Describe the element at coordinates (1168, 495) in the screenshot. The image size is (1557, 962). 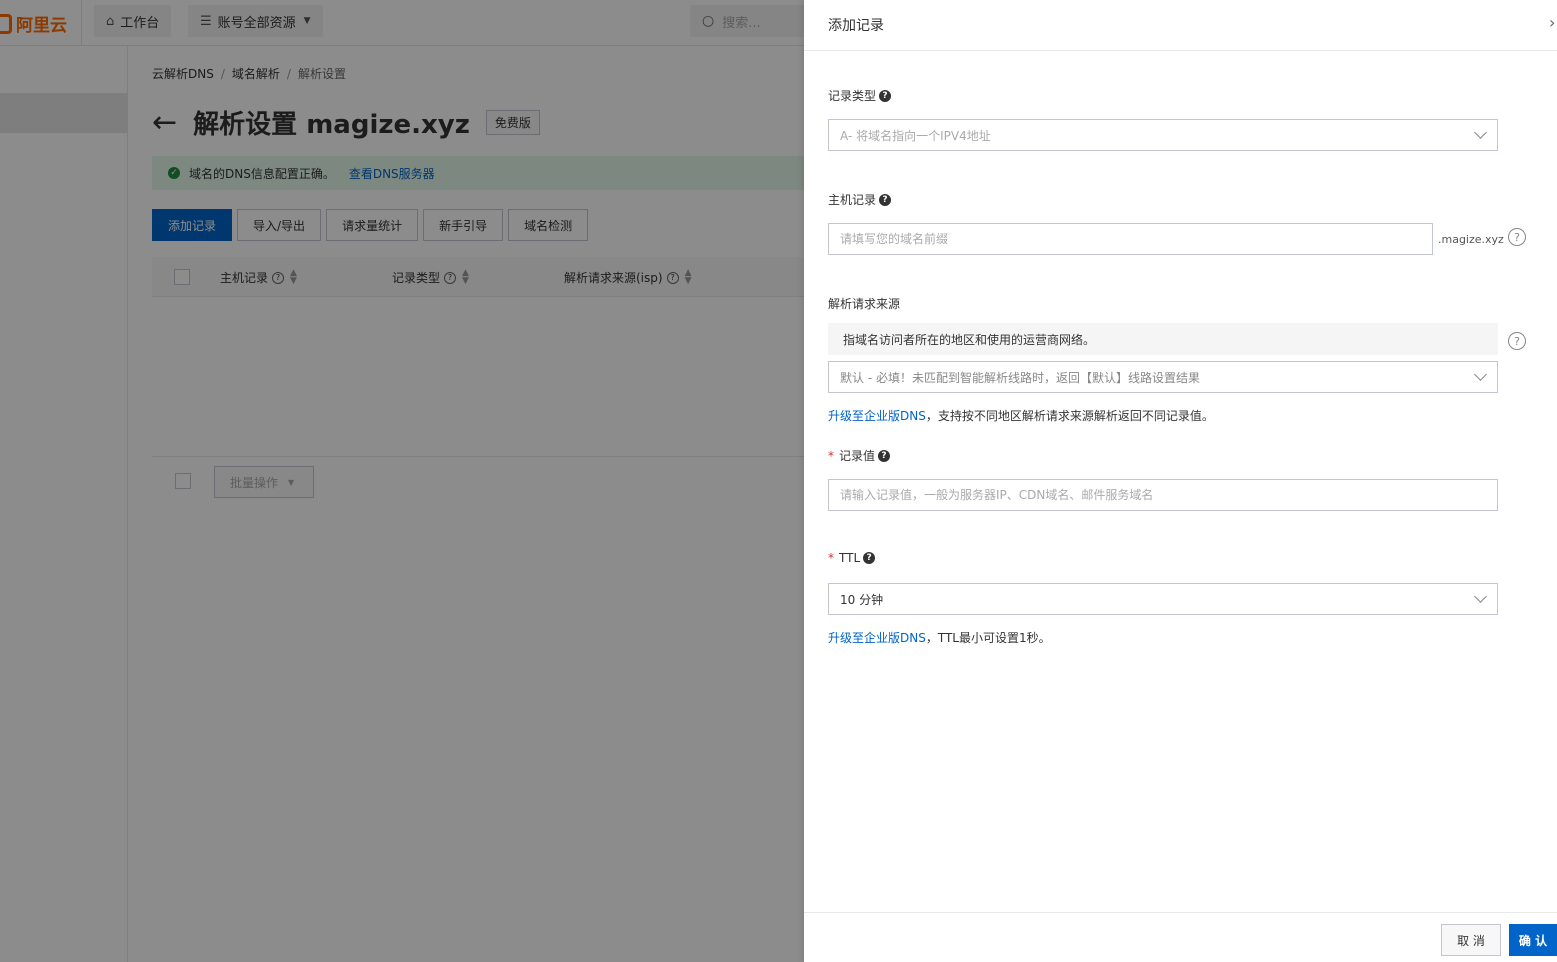
I see `record-value-input` at that location.